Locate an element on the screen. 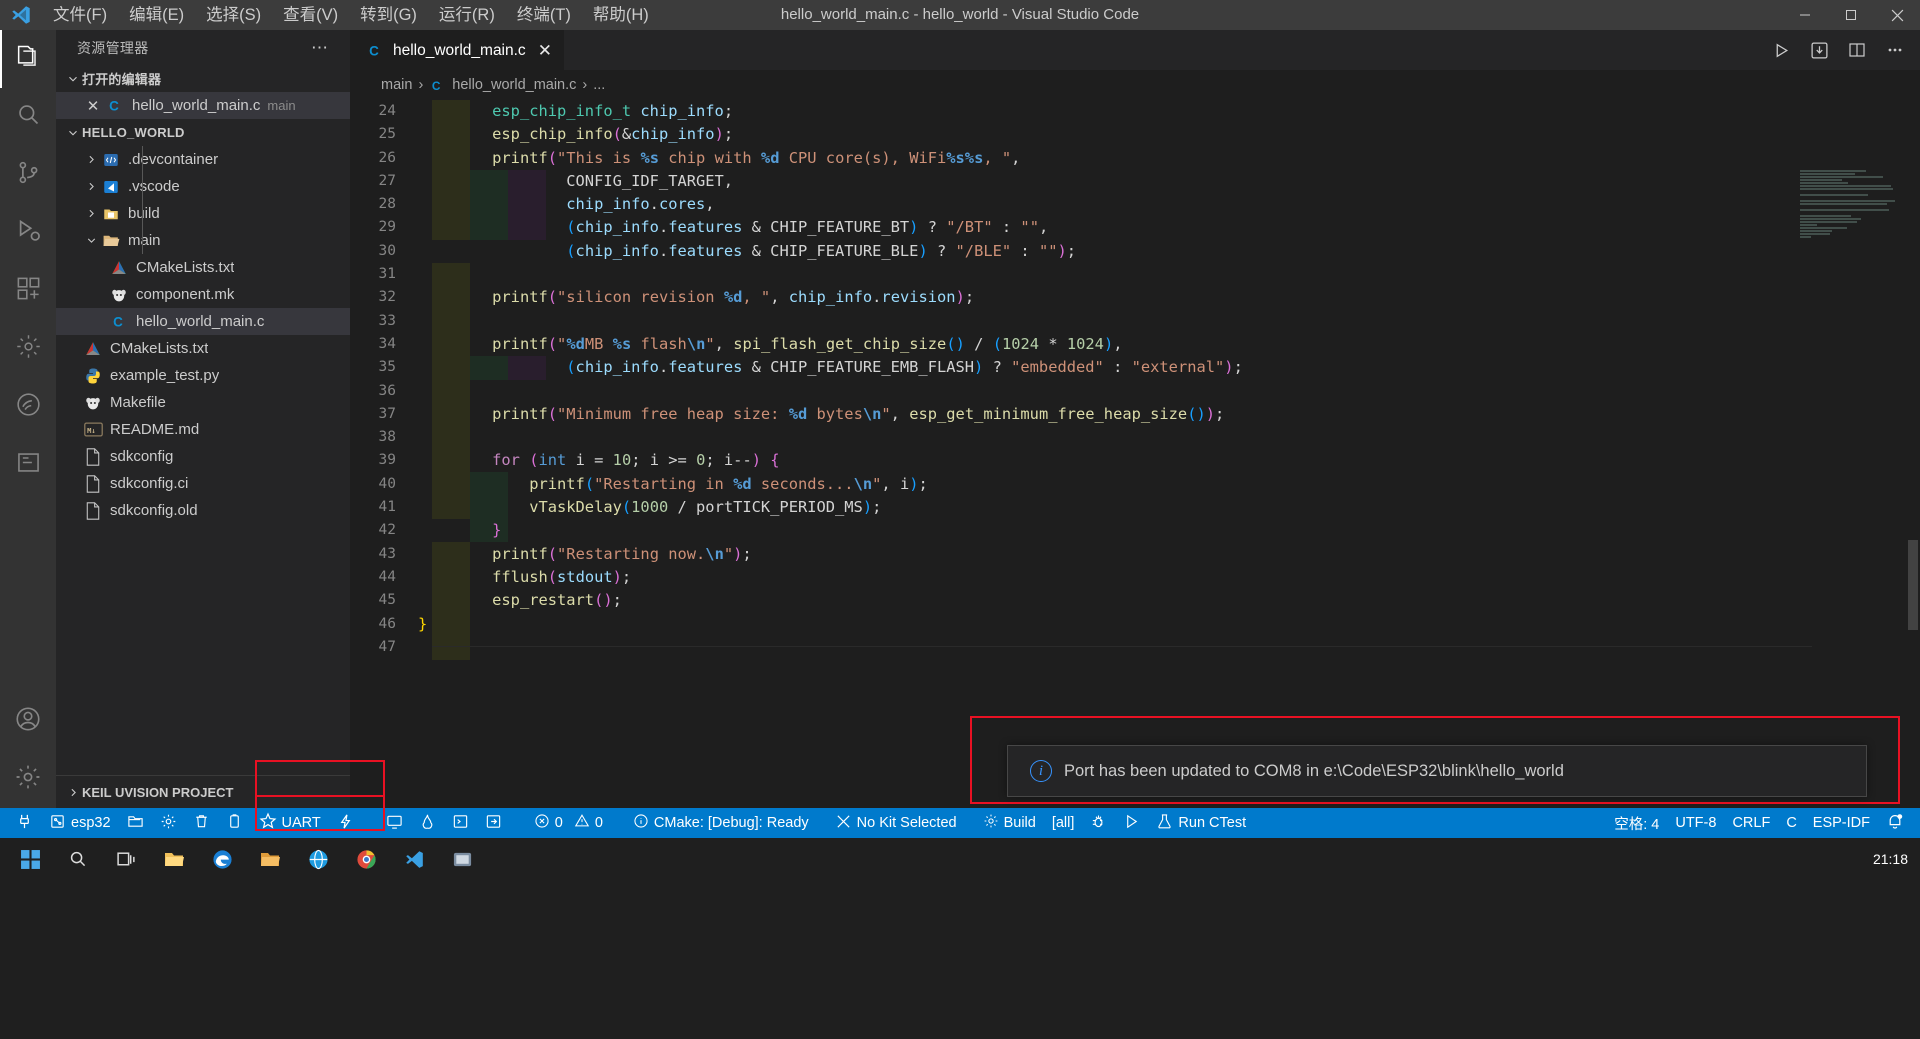 The height and width of the screenshot is (1039, 1920). tree-item-readme-md: M↓ README.md is located at coordinates (203, 429).